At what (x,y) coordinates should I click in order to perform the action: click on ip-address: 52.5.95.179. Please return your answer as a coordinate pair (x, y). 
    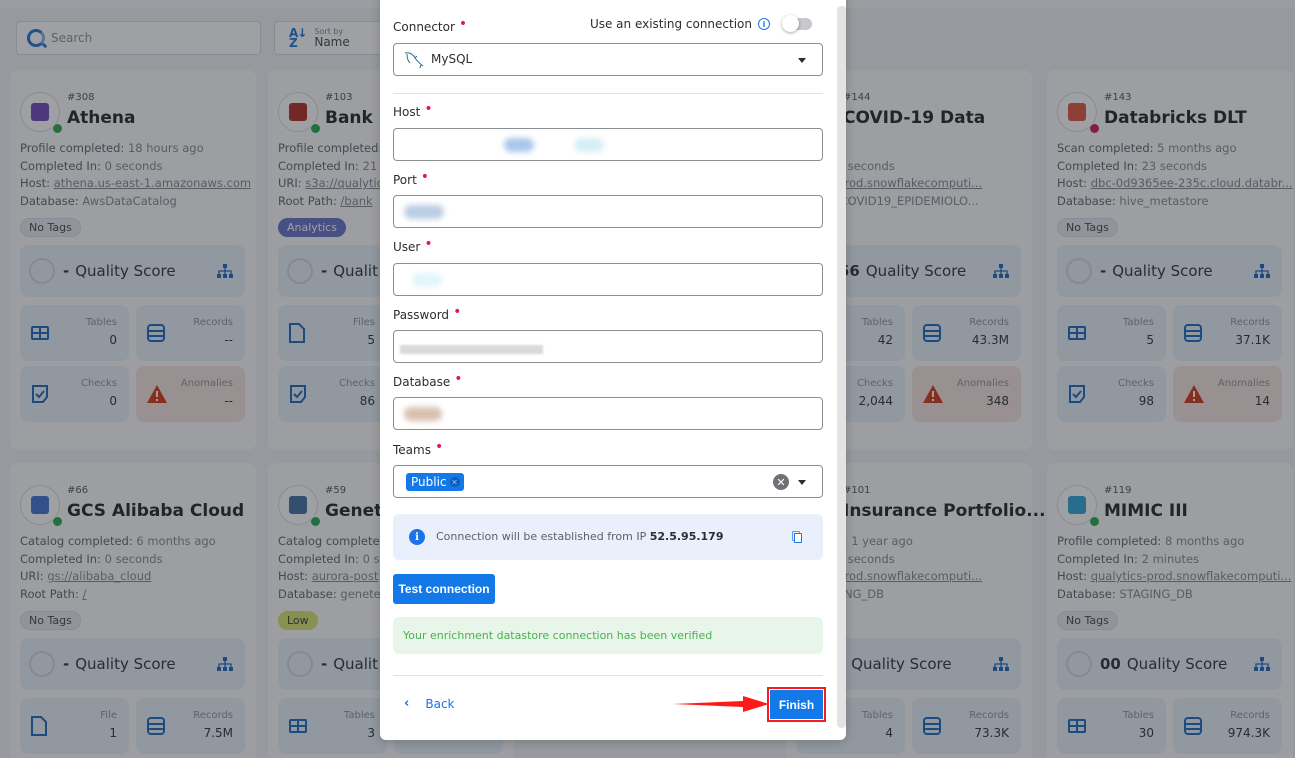
    Looking at the image, I should click on (686, 536).